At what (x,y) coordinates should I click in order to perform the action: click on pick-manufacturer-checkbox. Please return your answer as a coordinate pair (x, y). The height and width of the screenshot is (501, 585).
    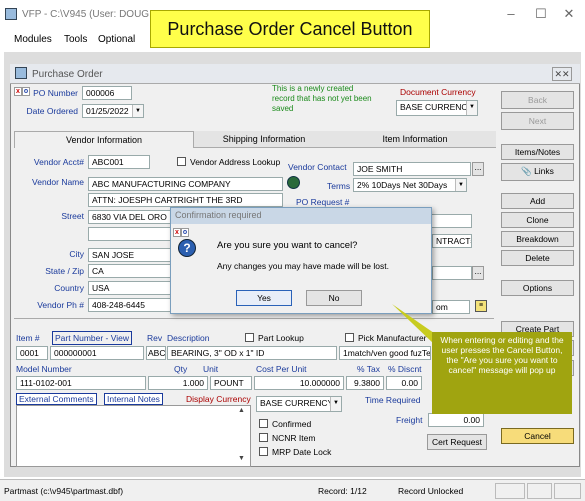
    Looking at the image, I should click on (349, 337).